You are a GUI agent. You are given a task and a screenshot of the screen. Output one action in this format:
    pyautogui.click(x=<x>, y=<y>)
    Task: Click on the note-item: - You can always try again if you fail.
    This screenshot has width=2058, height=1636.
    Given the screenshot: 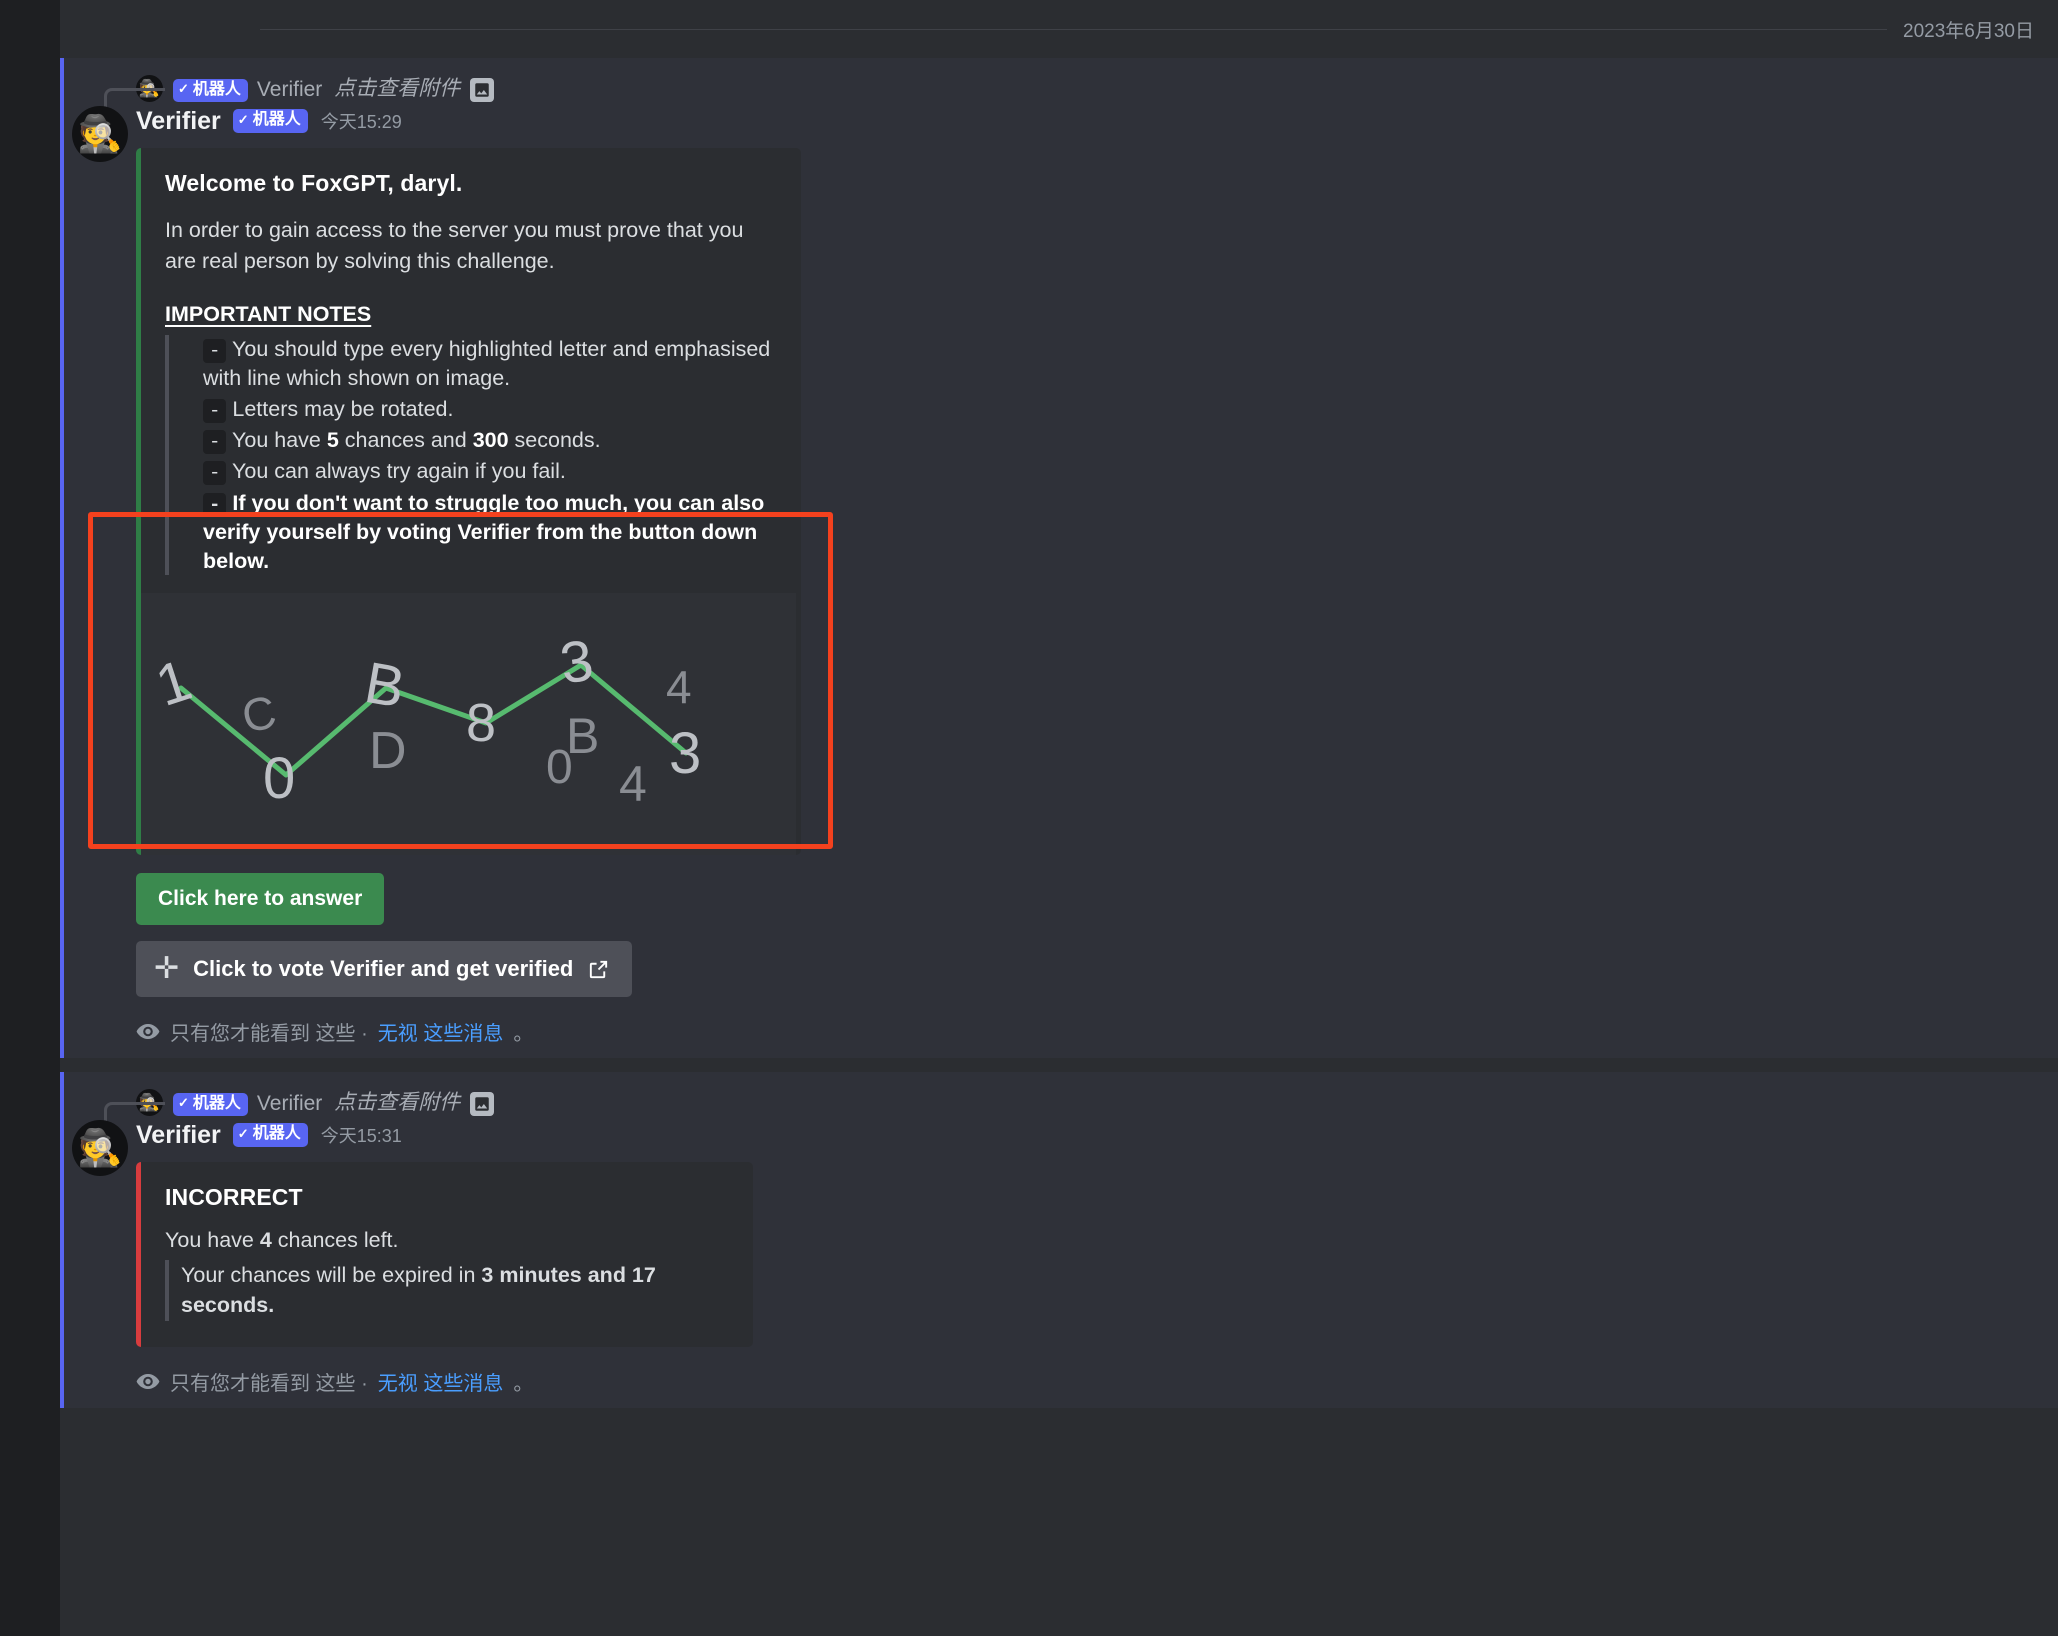 What is the action you would take?
    pyautogui.click(x=480, y=471)
    